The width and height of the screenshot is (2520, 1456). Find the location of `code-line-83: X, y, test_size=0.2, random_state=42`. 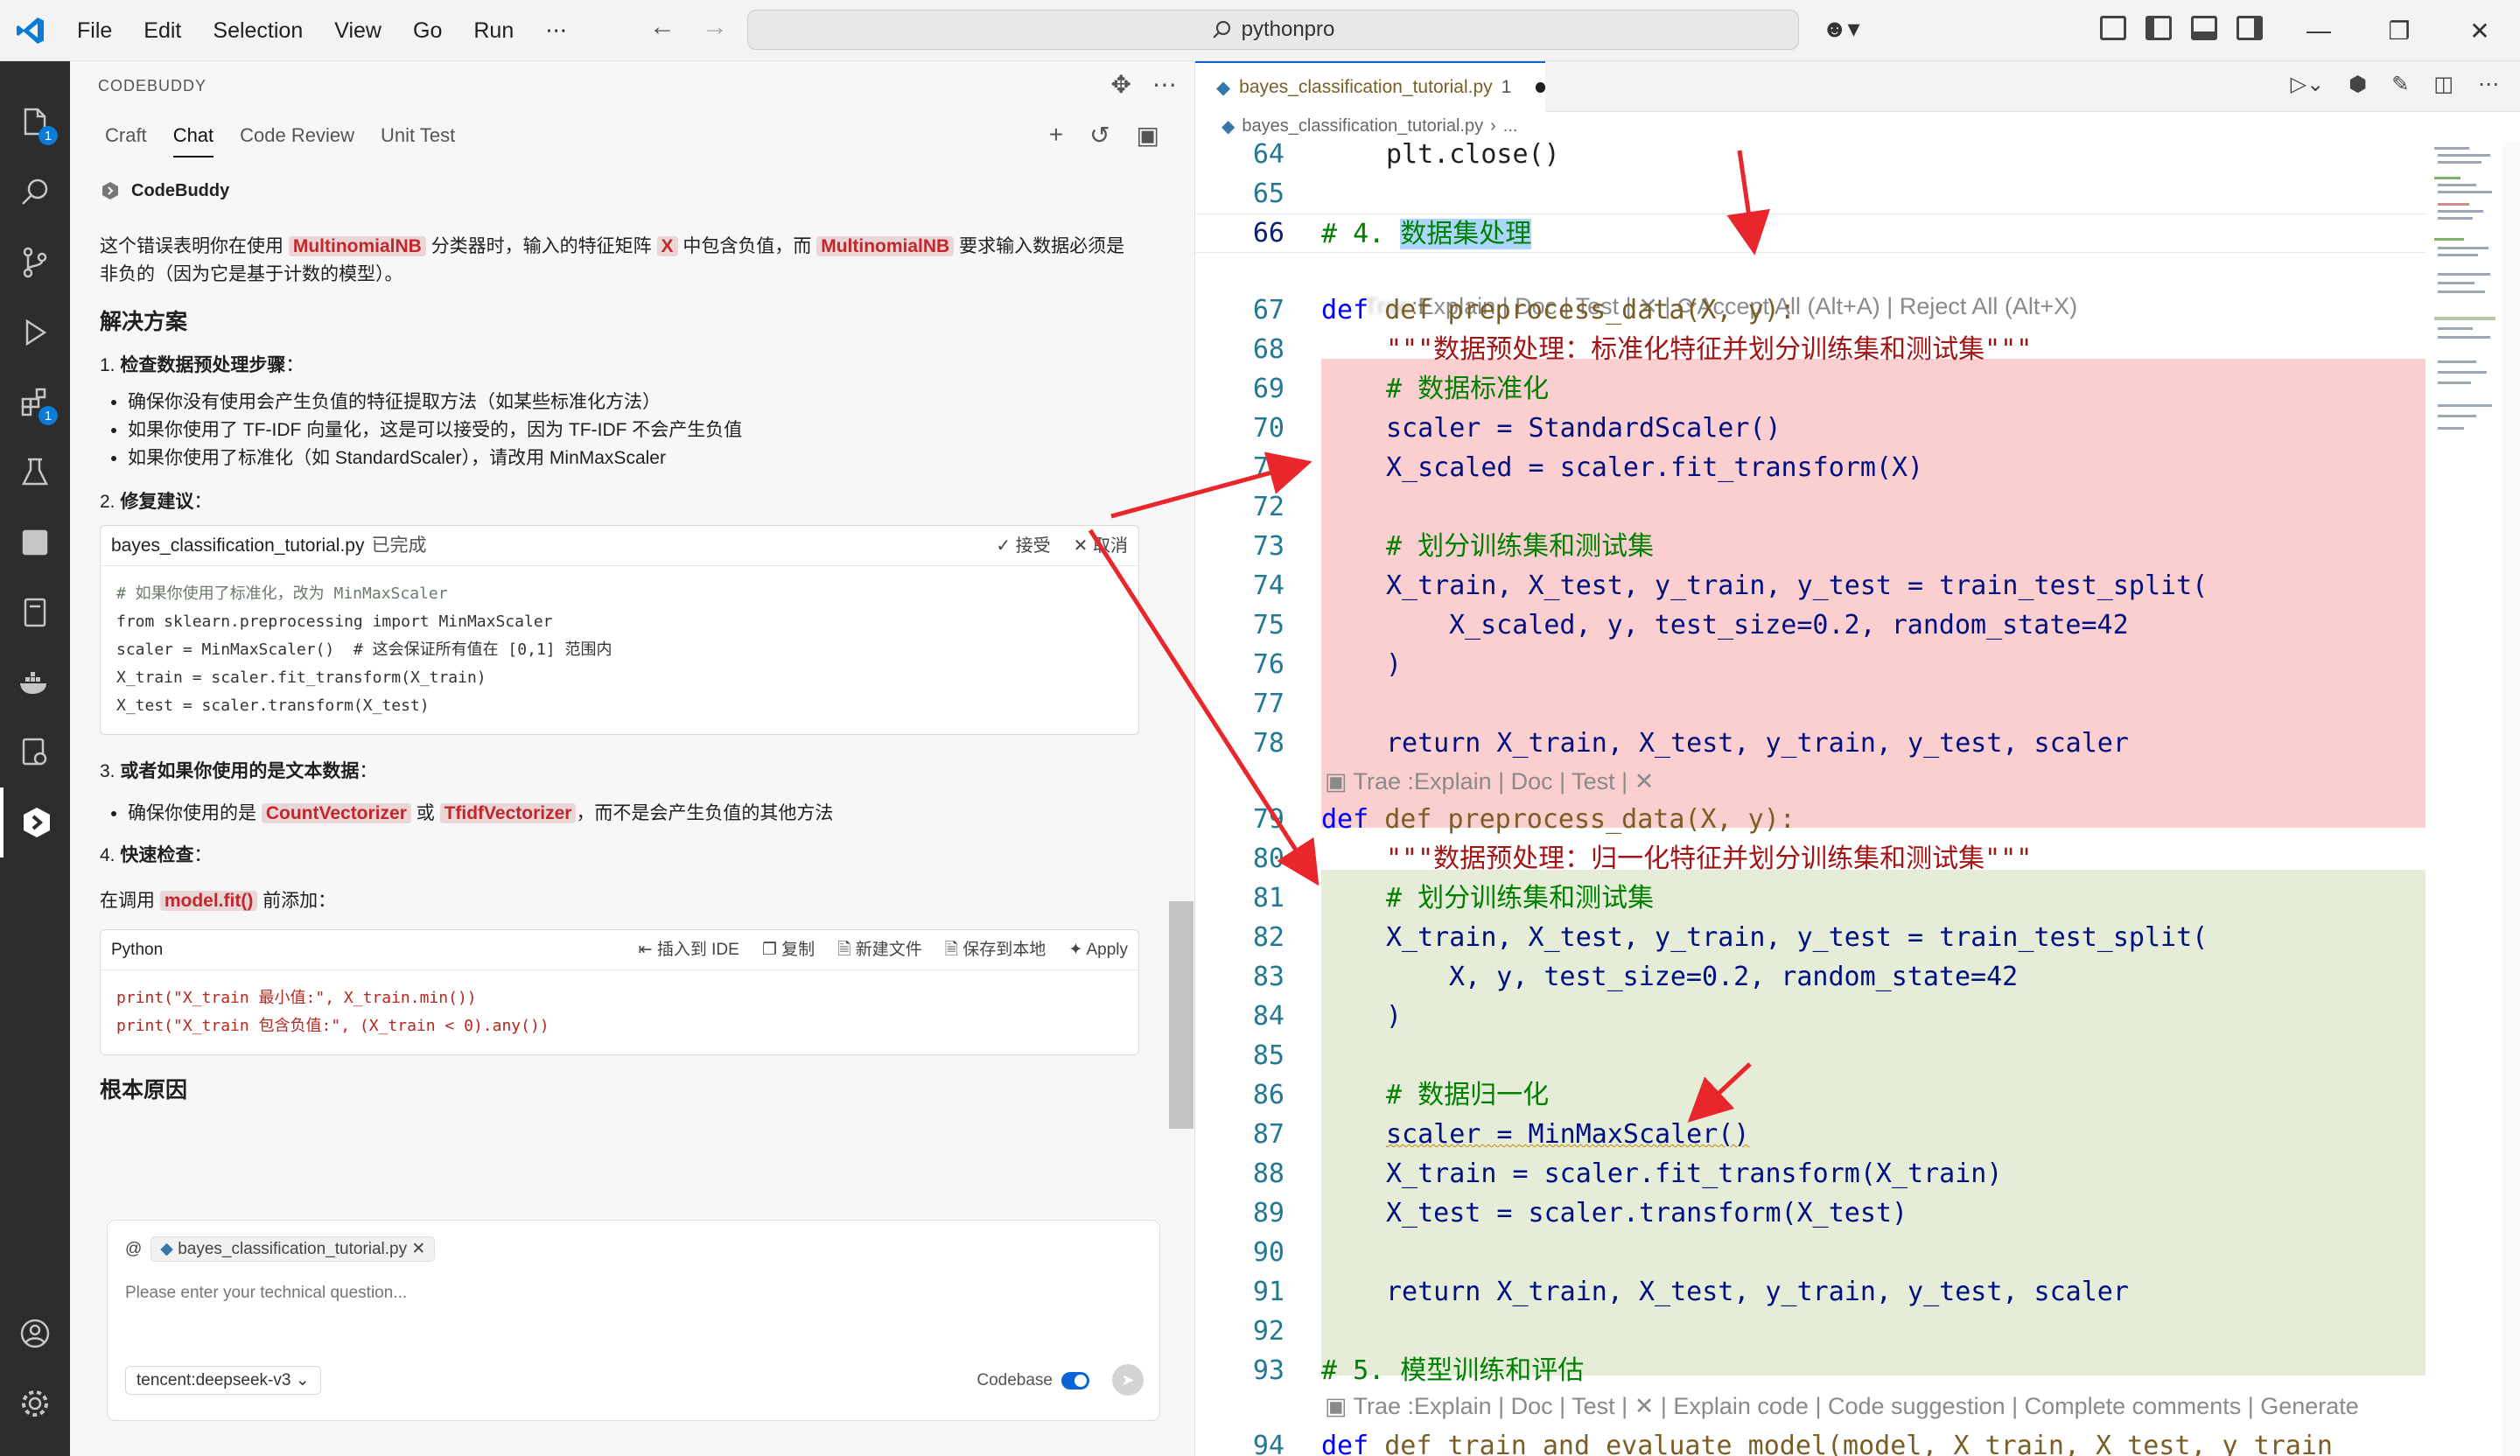

code-line-83: X, y, test_size=0.2, random_state=42 is located at coordinates (1810, 977).